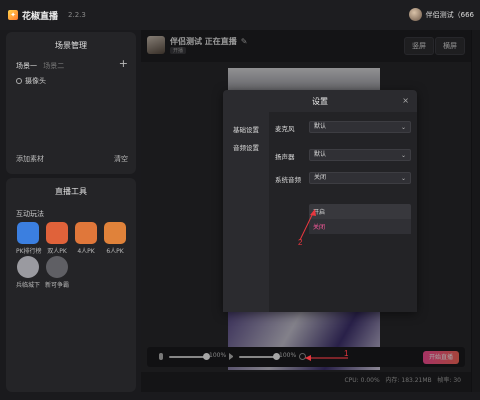 The height and width of the screenshot is (400, 480). Describe the element at coordinates (28, 267) in the screenshot. I see `siege-icon` at that location.